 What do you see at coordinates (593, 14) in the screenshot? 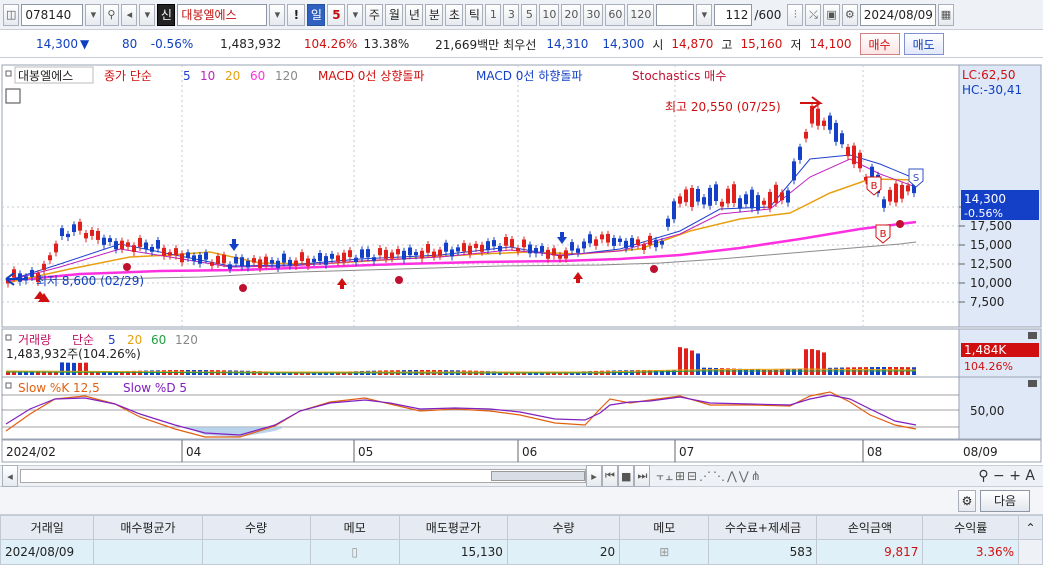
I see `interval-30-button: 30` at bounding box center [593, 14].